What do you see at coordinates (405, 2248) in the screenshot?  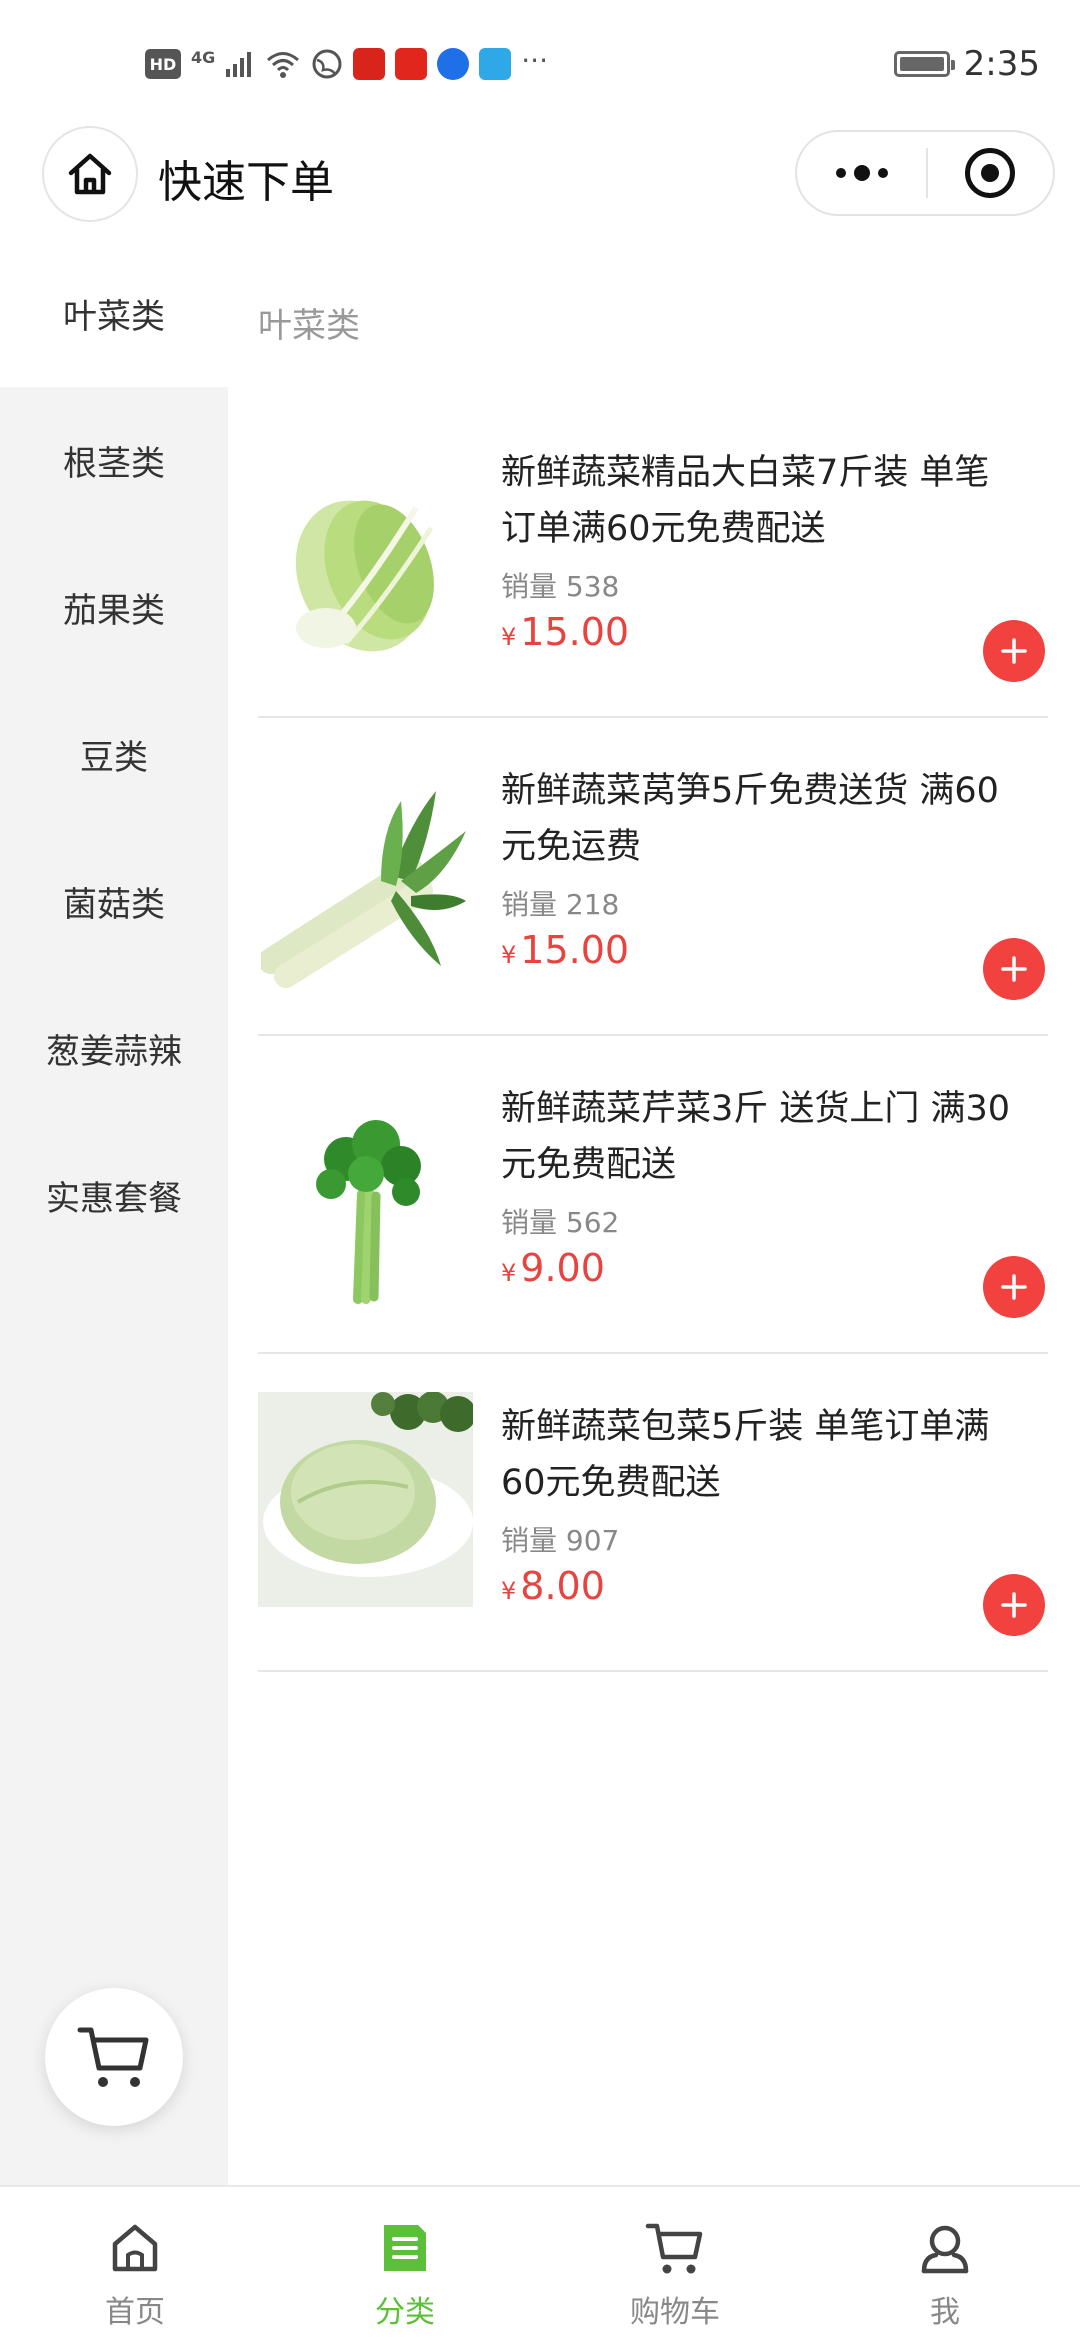 I see `category-icon` at bounding box center [405, 2248].